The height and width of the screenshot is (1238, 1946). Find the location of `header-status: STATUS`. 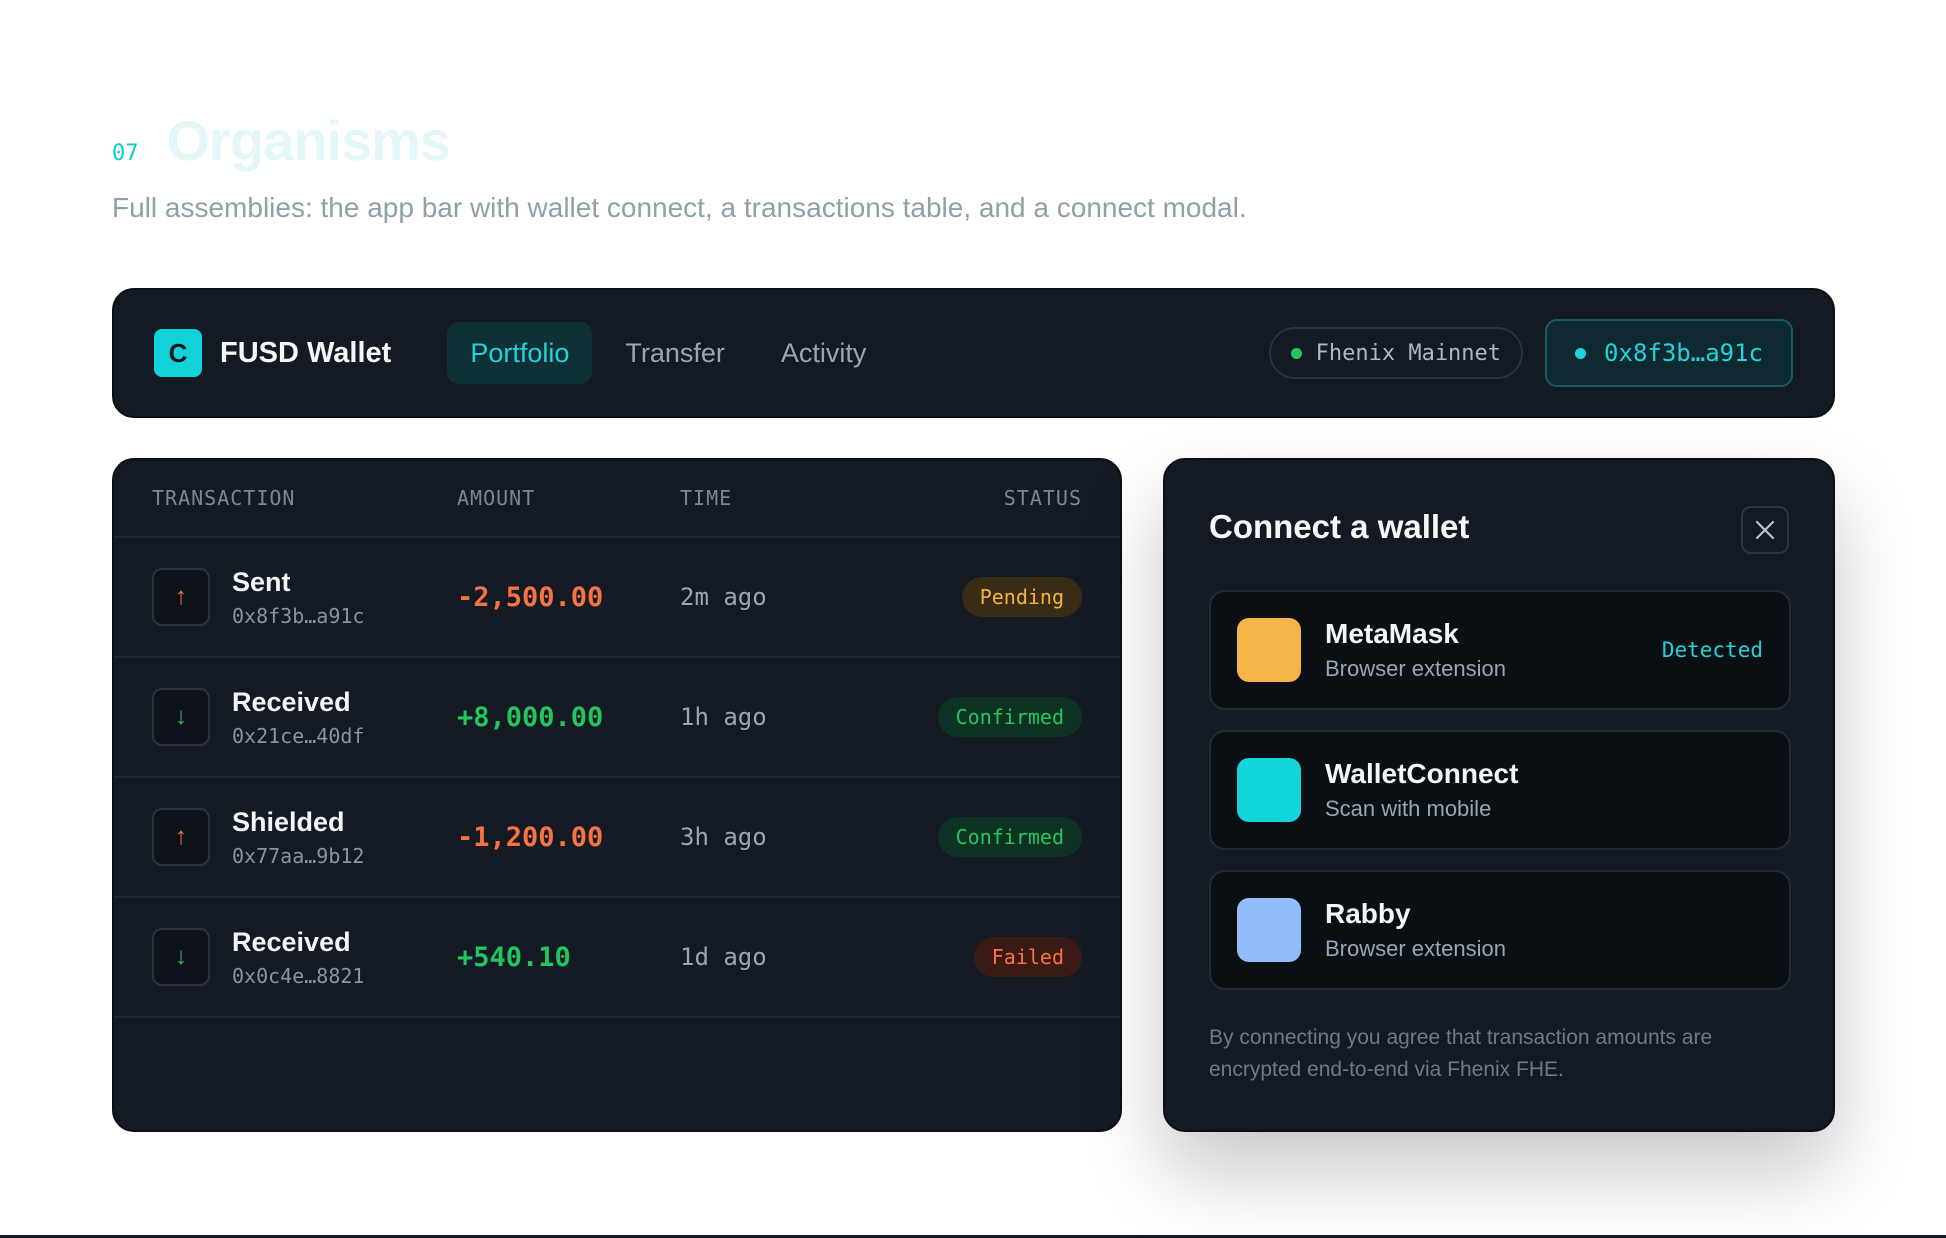

header-status: STATUS is located at coordinates (1042, 498).